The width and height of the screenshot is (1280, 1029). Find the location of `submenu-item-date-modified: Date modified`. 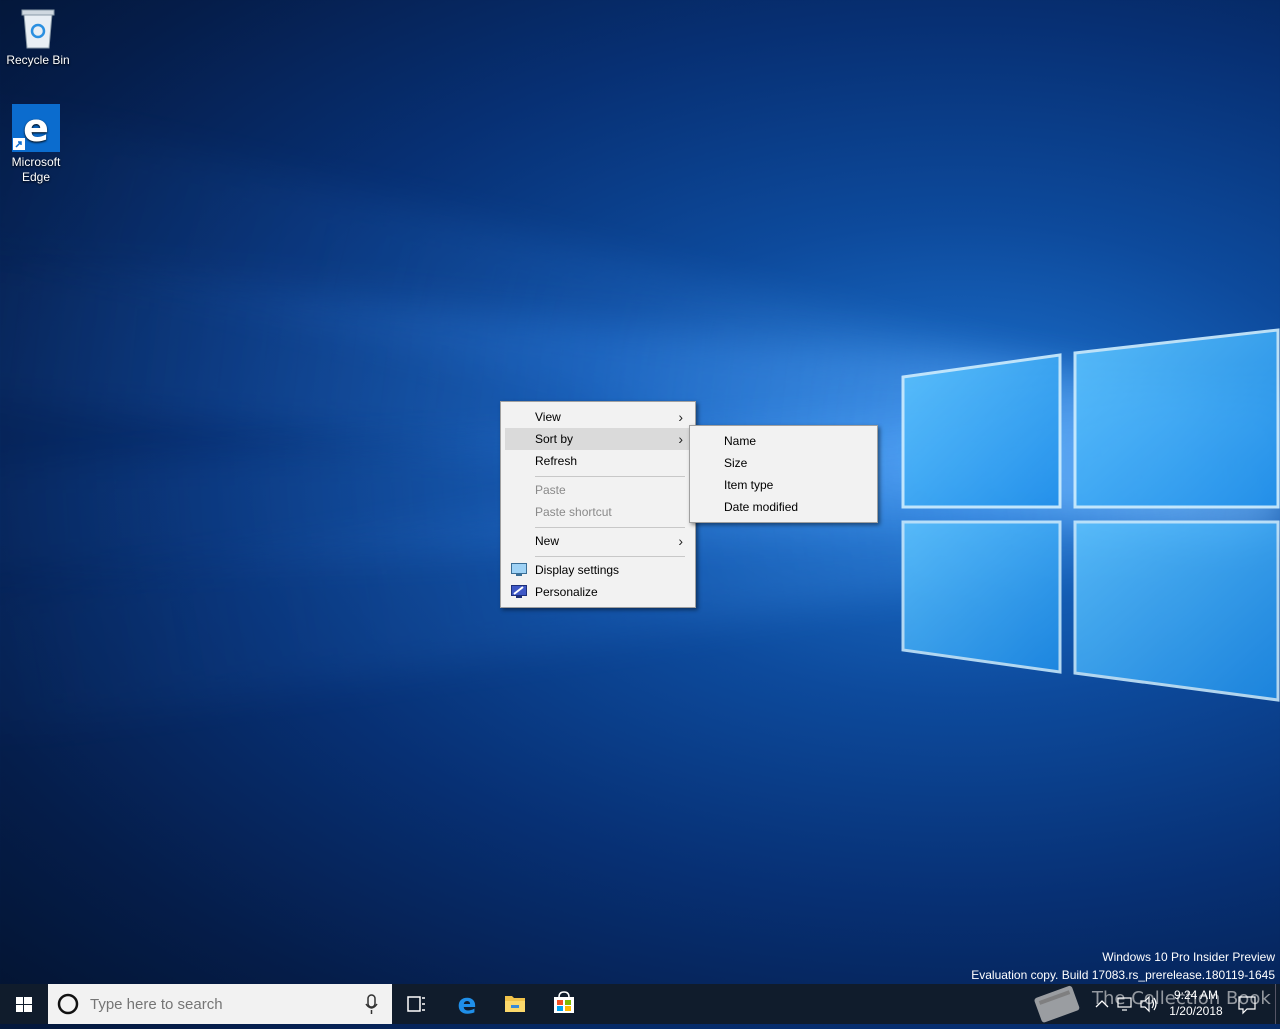

submenu-item-date-modified: Date modified is located at coordinates (783, 507).